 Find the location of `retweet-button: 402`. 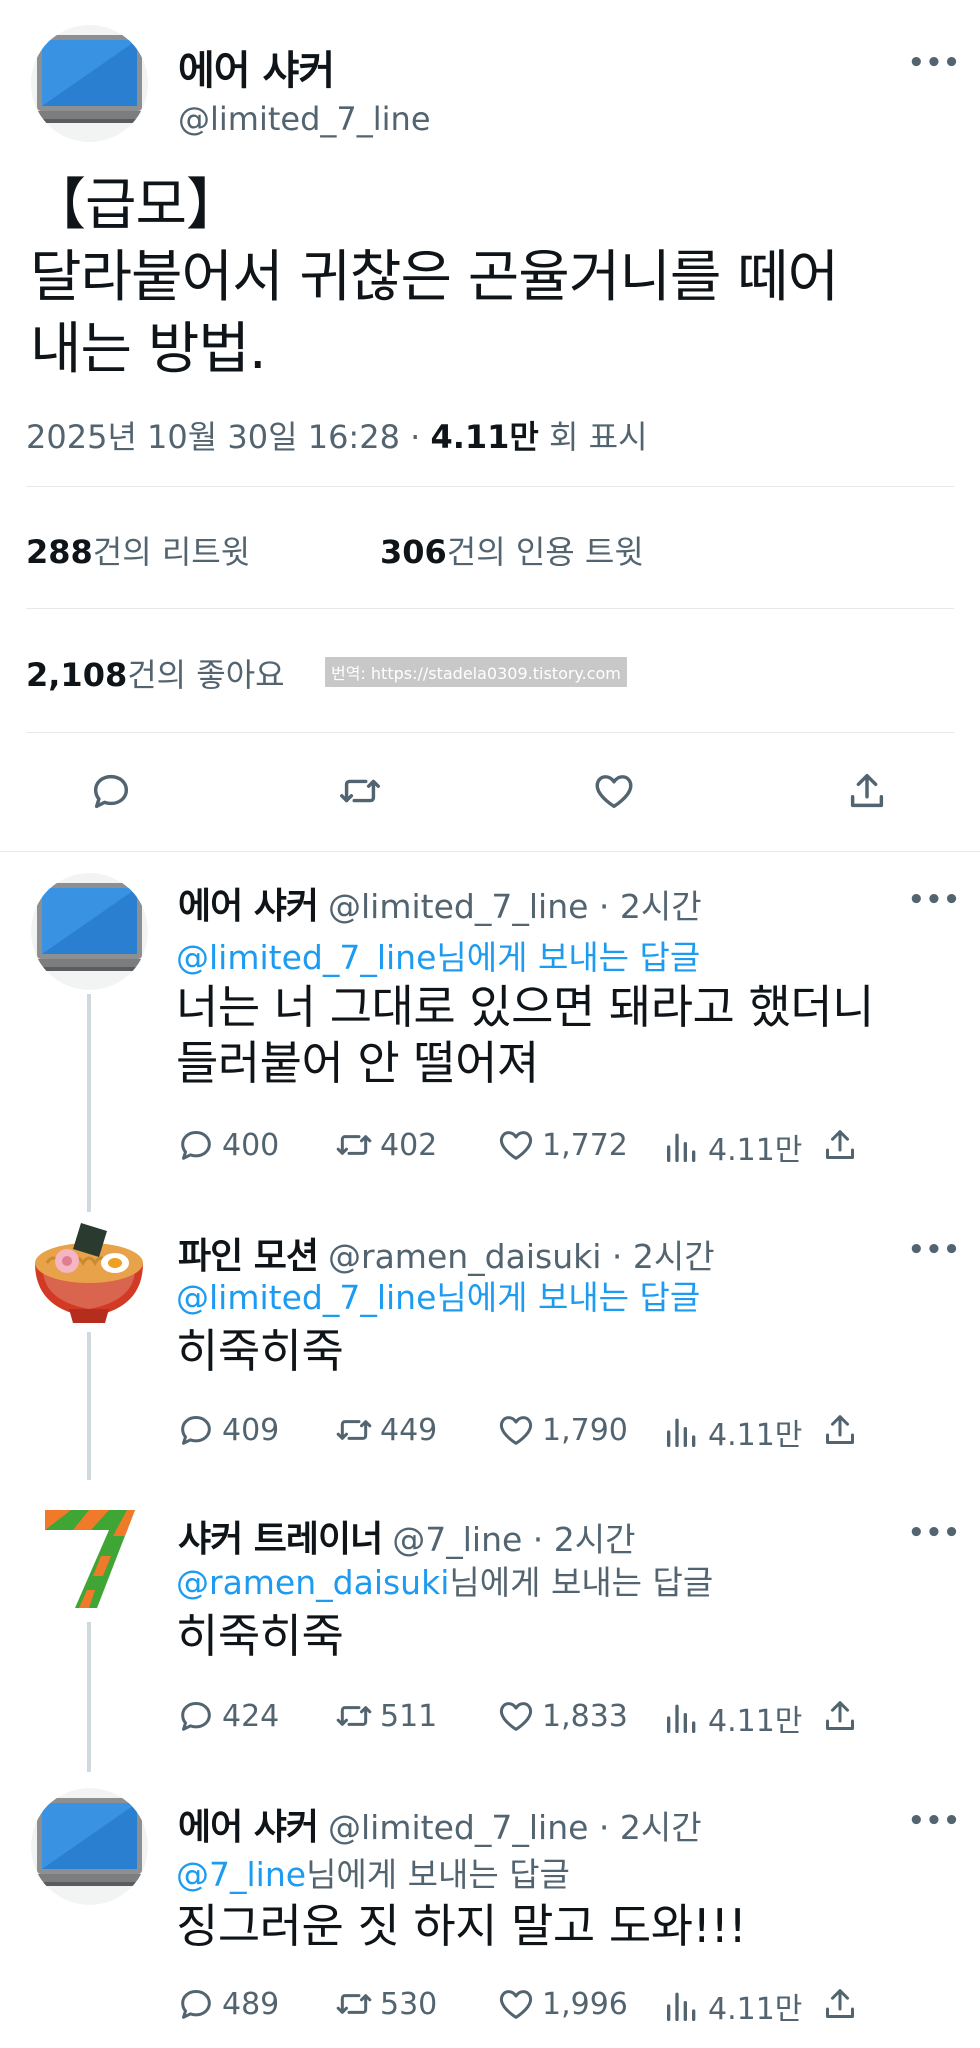

retweet-button: 402 is located at coordinates (385, 1145).